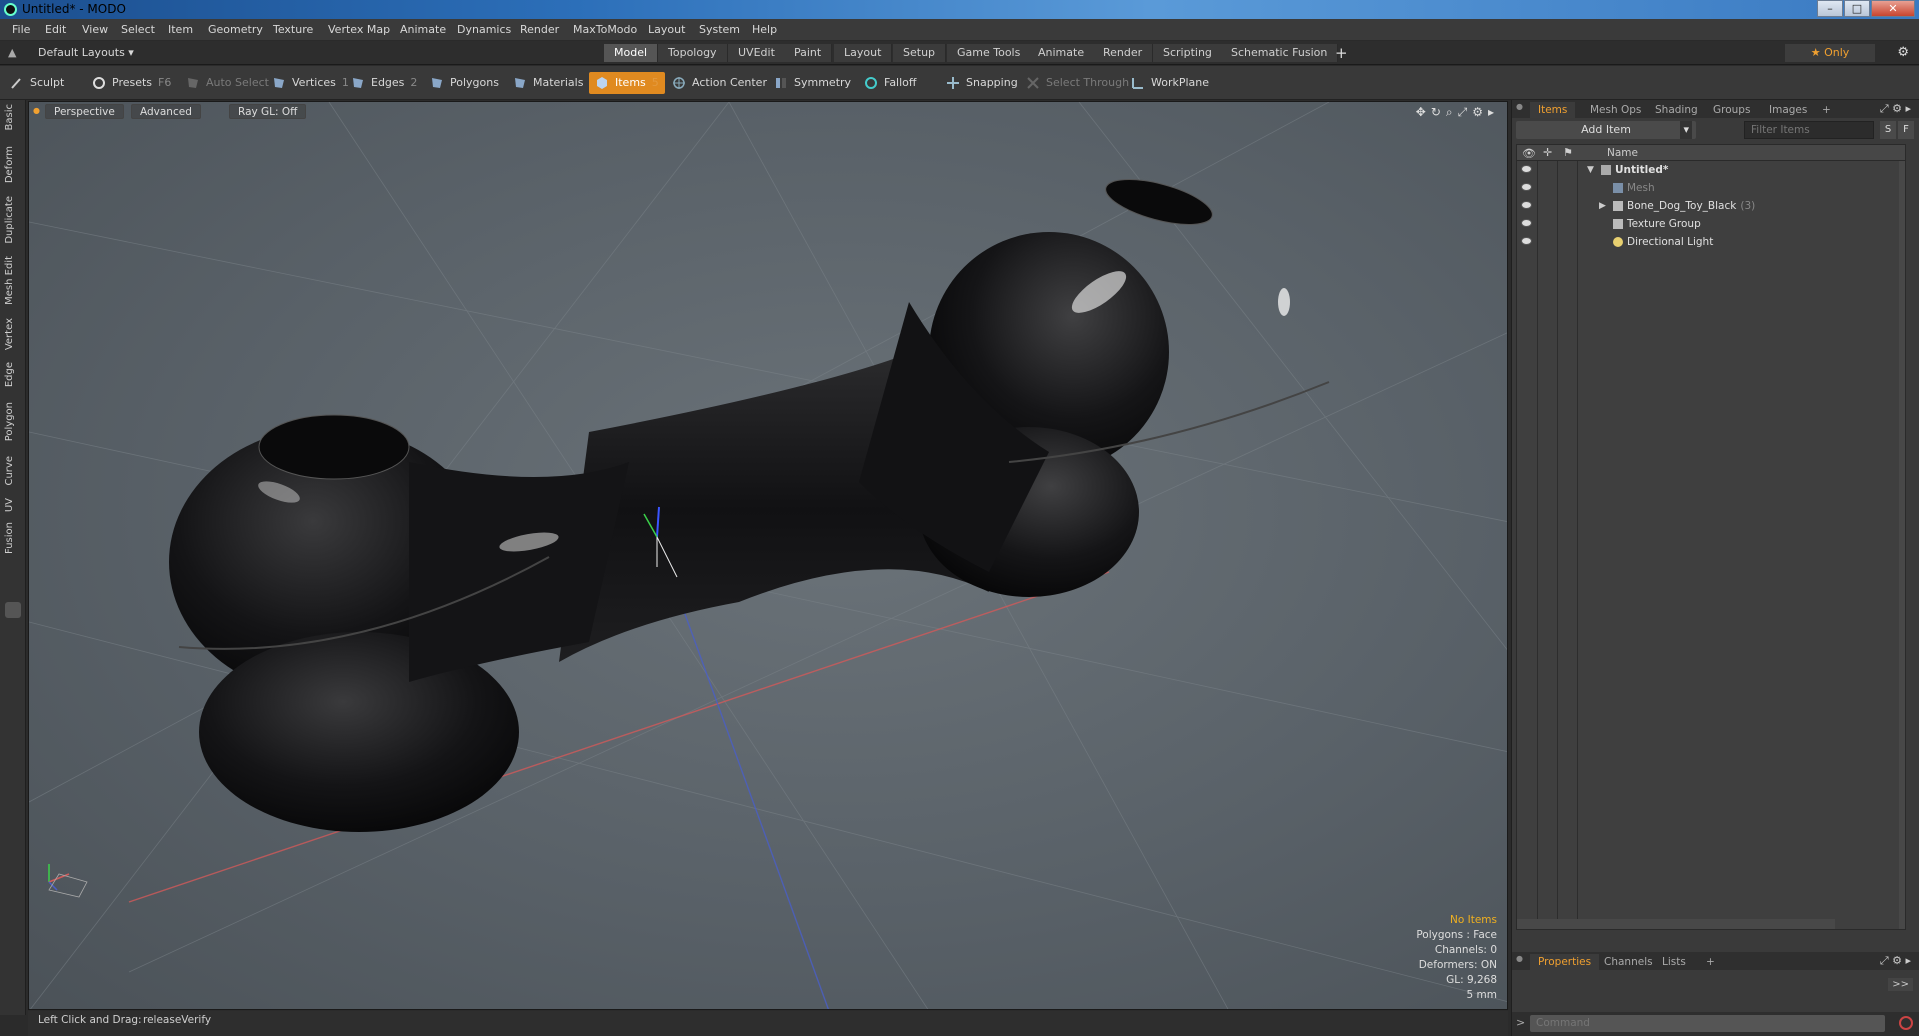  I want to click on add-properties-tab: +, so click(1710, 962).